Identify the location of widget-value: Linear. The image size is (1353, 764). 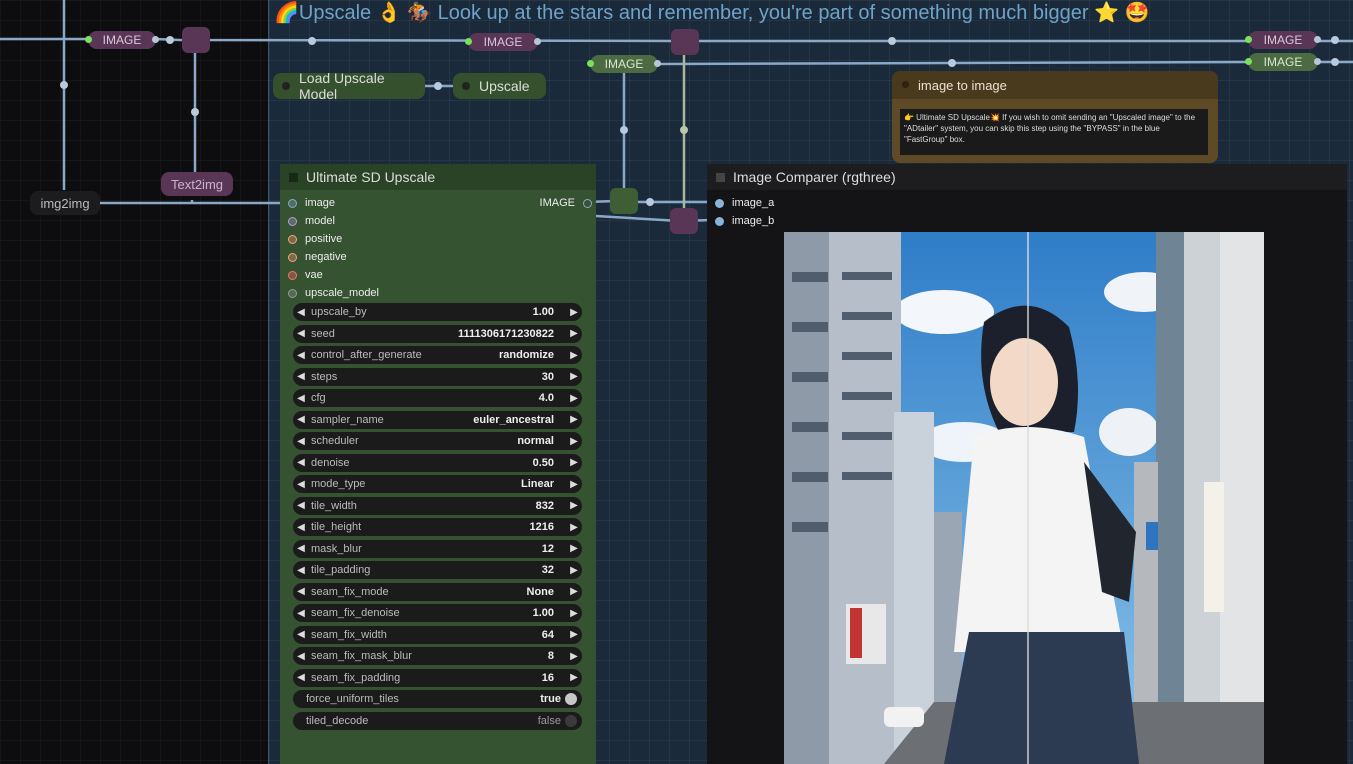
(543, 484).